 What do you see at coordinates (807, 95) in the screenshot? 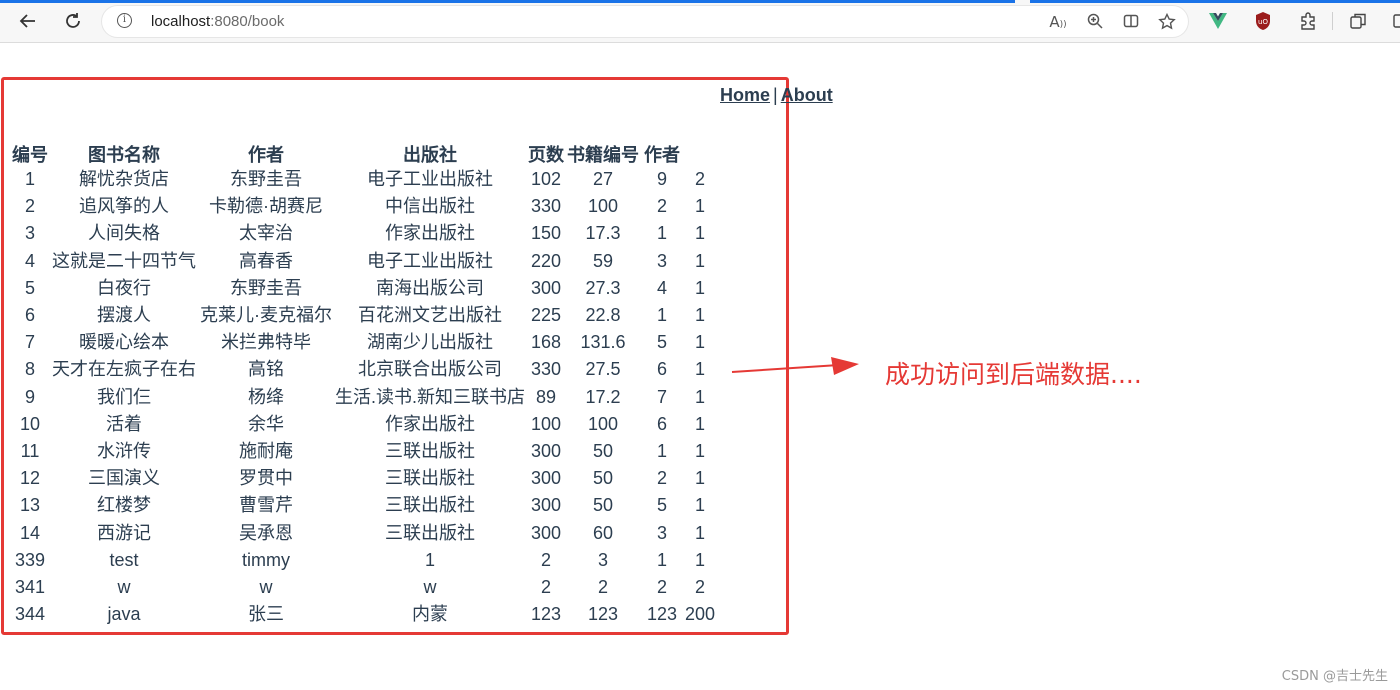
I see `nav-about-link: About` at bounding box center [807, 95].